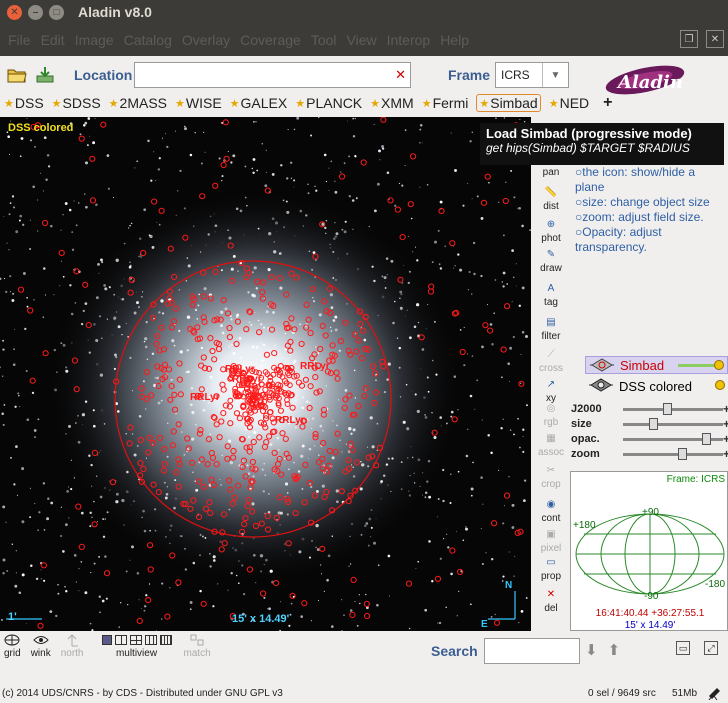 The width and height of the screenshot is (728, 703). I want to click on hips-galex: ★ GALEX, so click(259, 103).